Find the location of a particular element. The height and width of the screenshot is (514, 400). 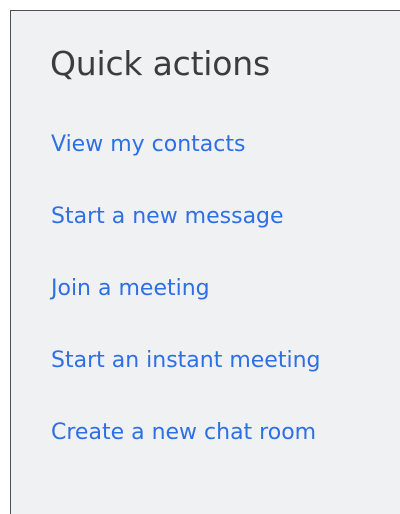

list-item: Join a meeting is located at coordinates (186, 310).